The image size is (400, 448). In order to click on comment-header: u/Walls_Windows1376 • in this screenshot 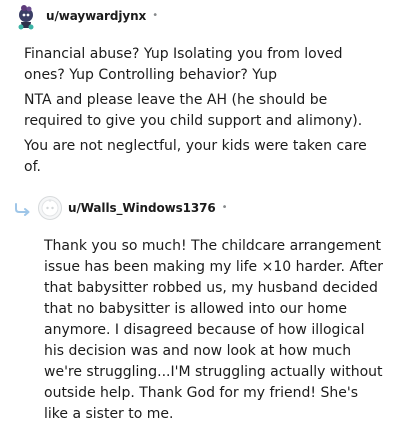, I will do `click(121, 208)`.